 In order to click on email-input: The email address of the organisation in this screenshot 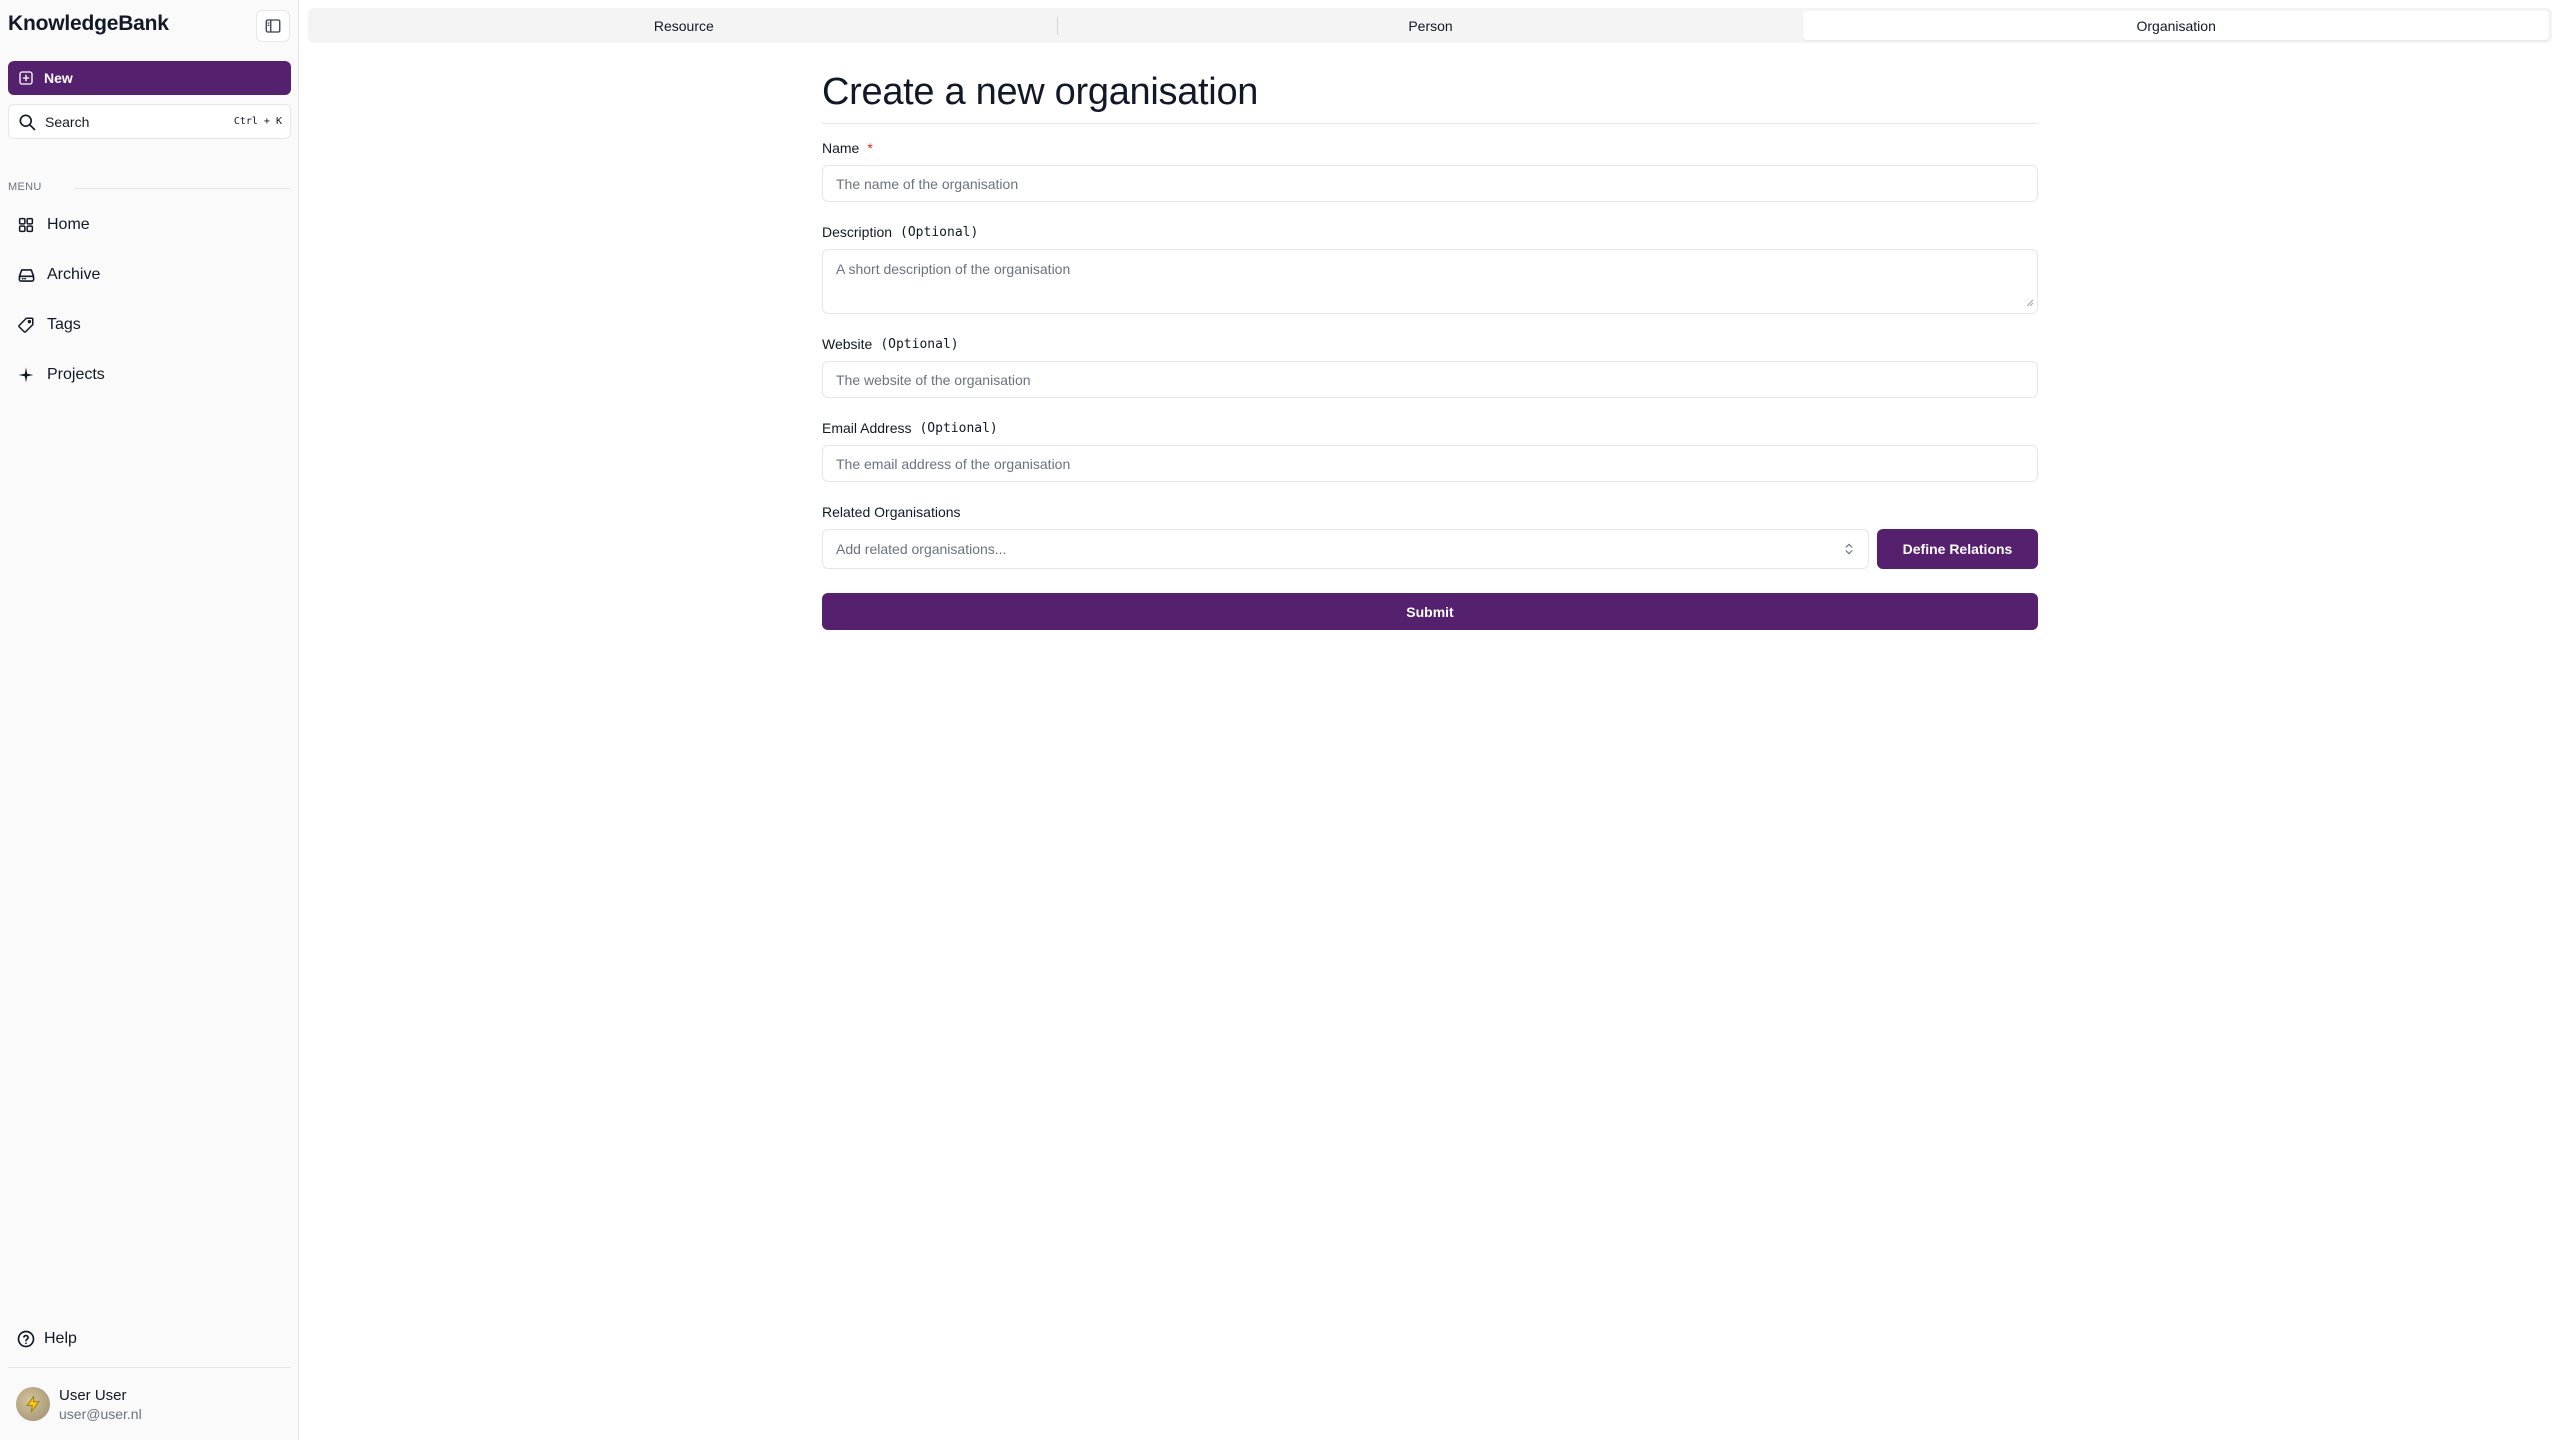, I will do `click(1430, 463)`.